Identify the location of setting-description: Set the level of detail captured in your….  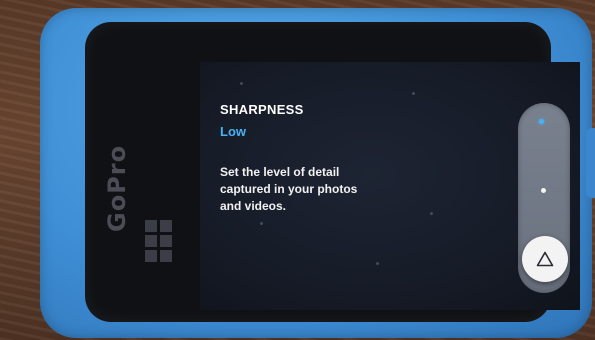
(289, 189).